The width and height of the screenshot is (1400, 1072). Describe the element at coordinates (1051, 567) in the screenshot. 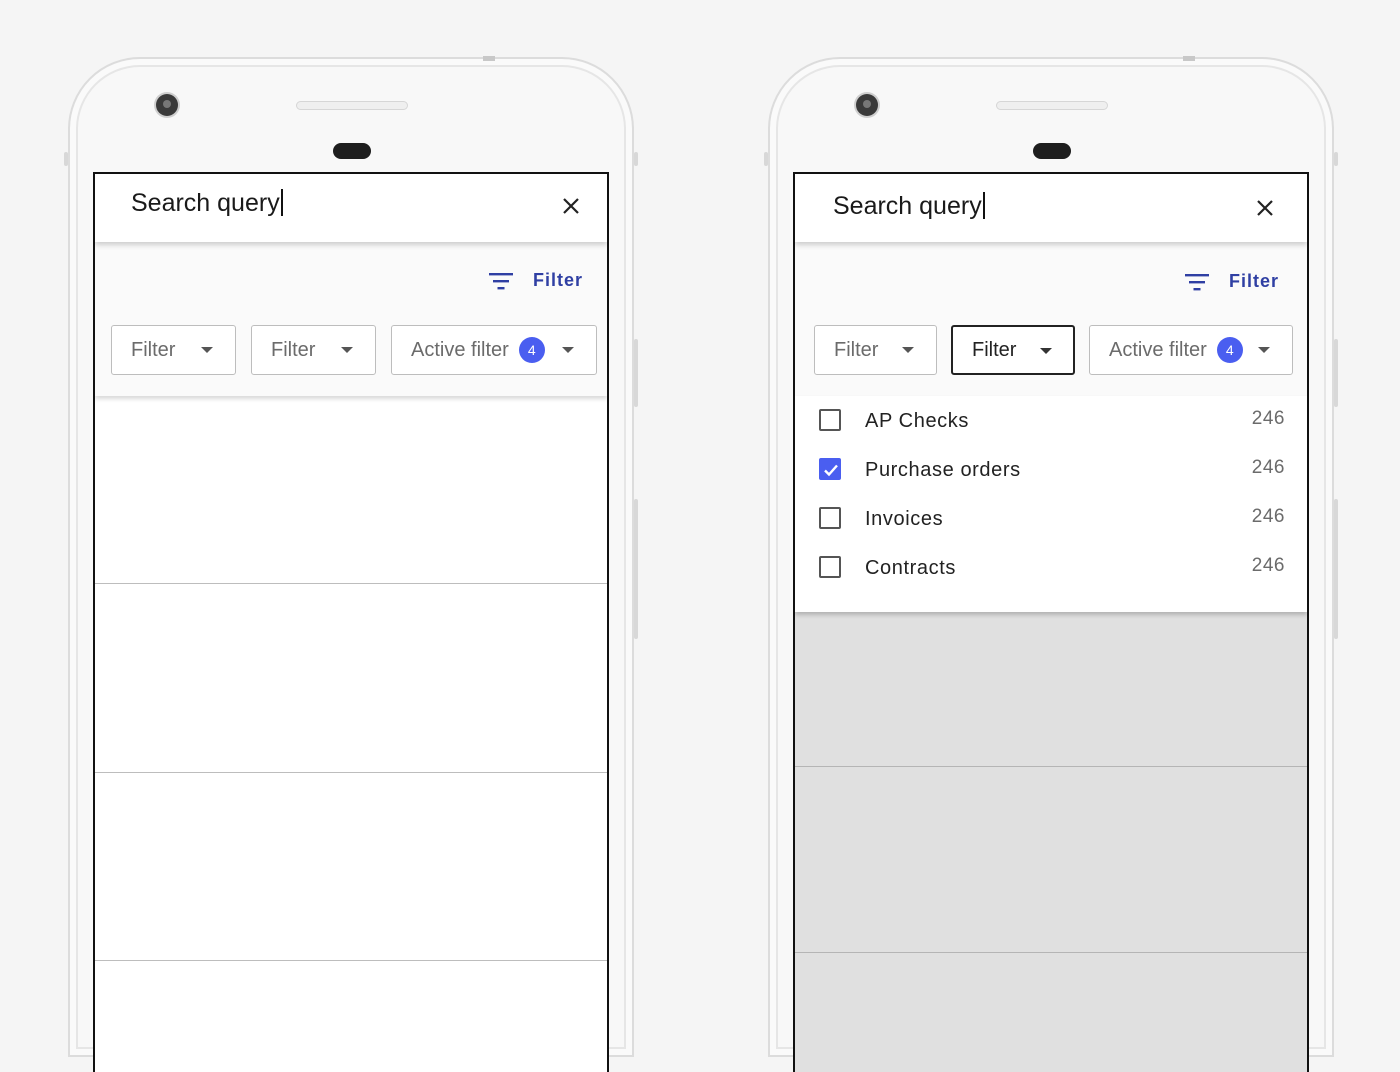

I see `option-contracts: Contracts 246` at that location.